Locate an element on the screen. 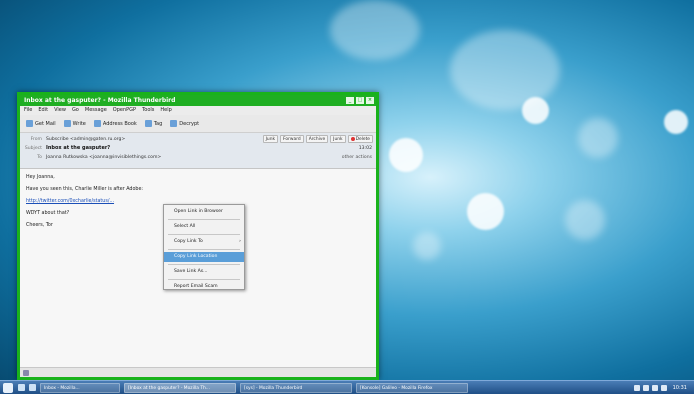 This screenshot has height=394, width=694. write-button: Write is located at coordinates (75, 123).